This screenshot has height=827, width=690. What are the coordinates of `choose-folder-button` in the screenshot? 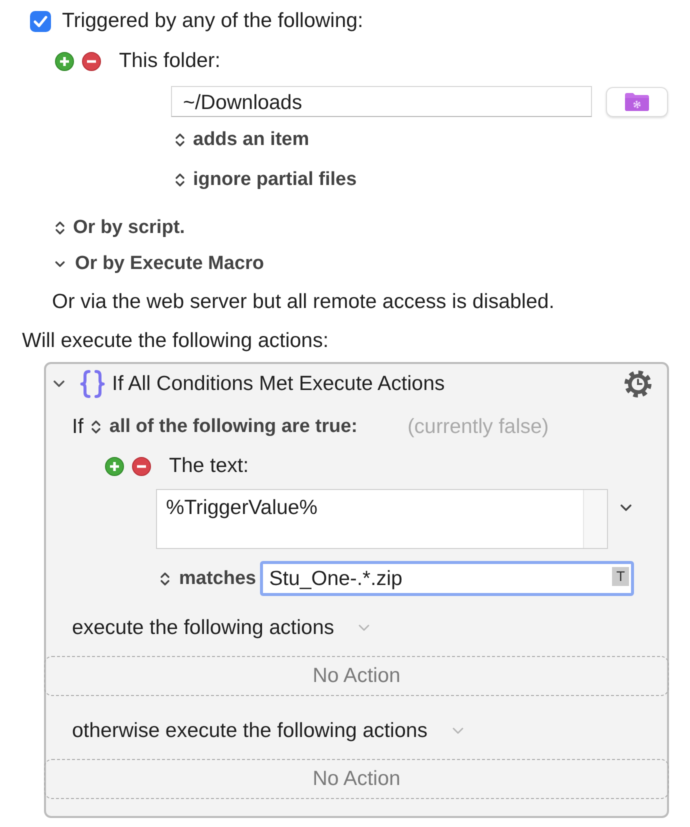 It's located at (637, 101).